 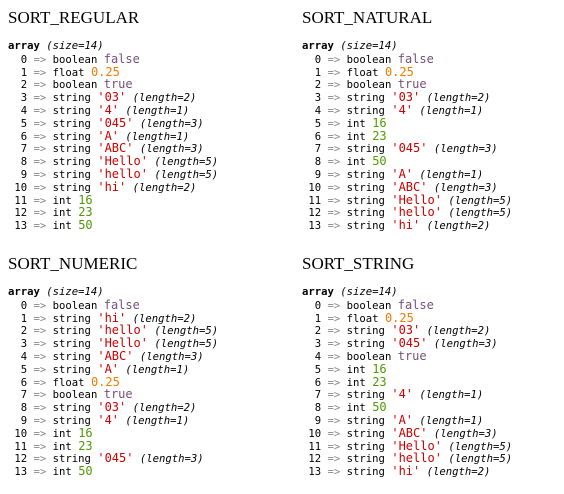 What do you see at coordinates (369, 85) in the screenshot?
I see `entry-type: boolean` at bounding box center [369, 85].